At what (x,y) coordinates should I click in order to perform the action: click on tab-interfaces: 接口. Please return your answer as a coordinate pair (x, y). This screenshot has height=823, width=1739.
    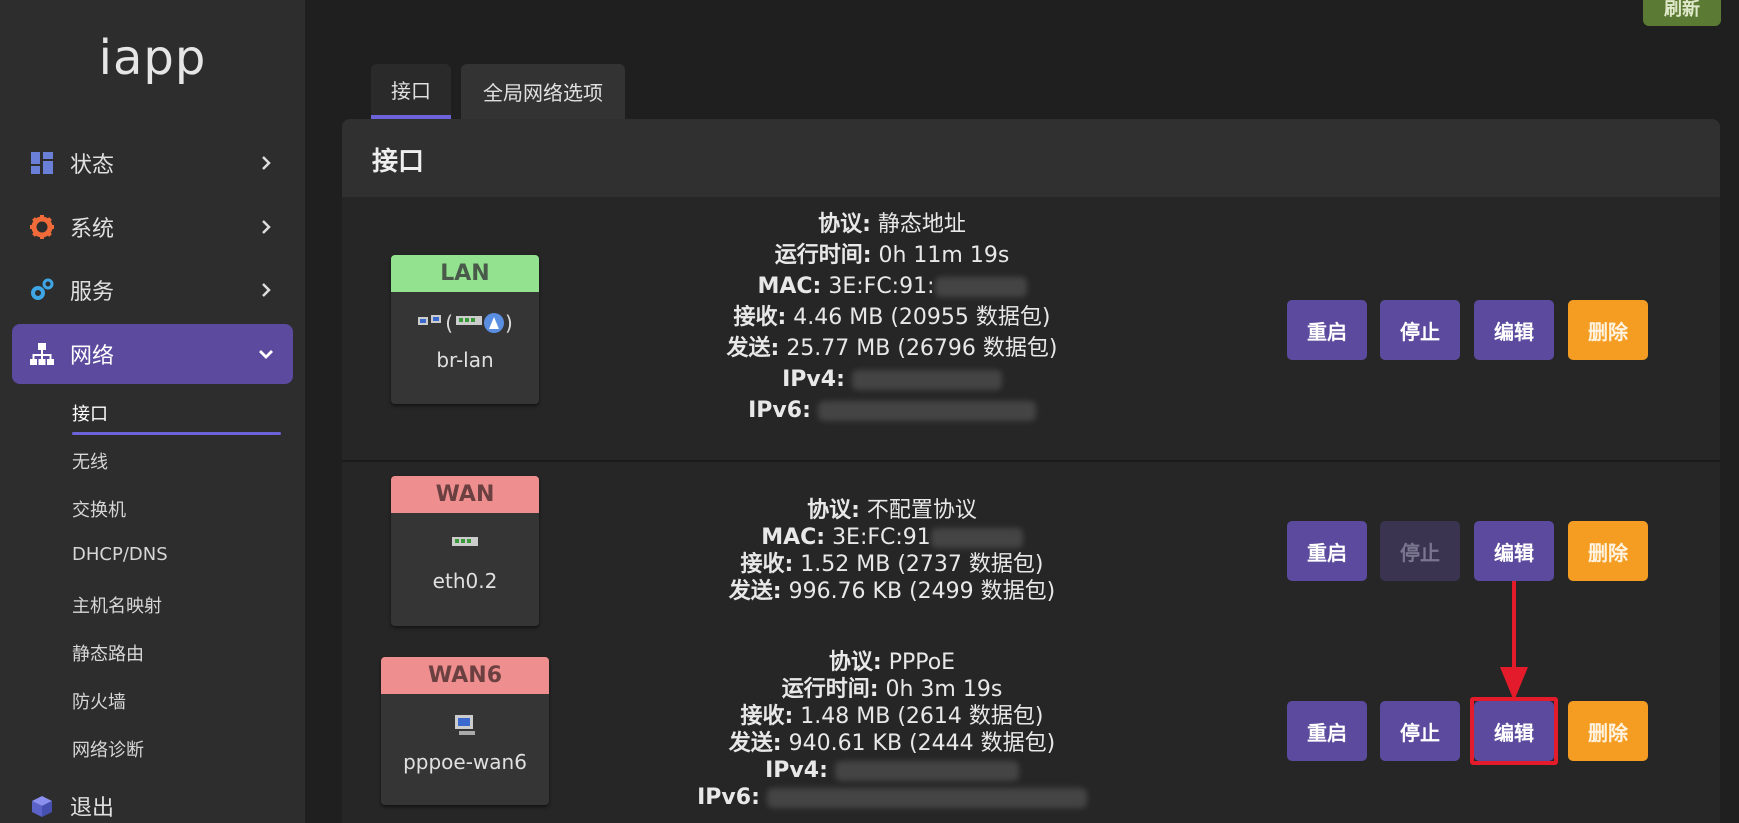
    Looking at the image, I should click on (411, 91).